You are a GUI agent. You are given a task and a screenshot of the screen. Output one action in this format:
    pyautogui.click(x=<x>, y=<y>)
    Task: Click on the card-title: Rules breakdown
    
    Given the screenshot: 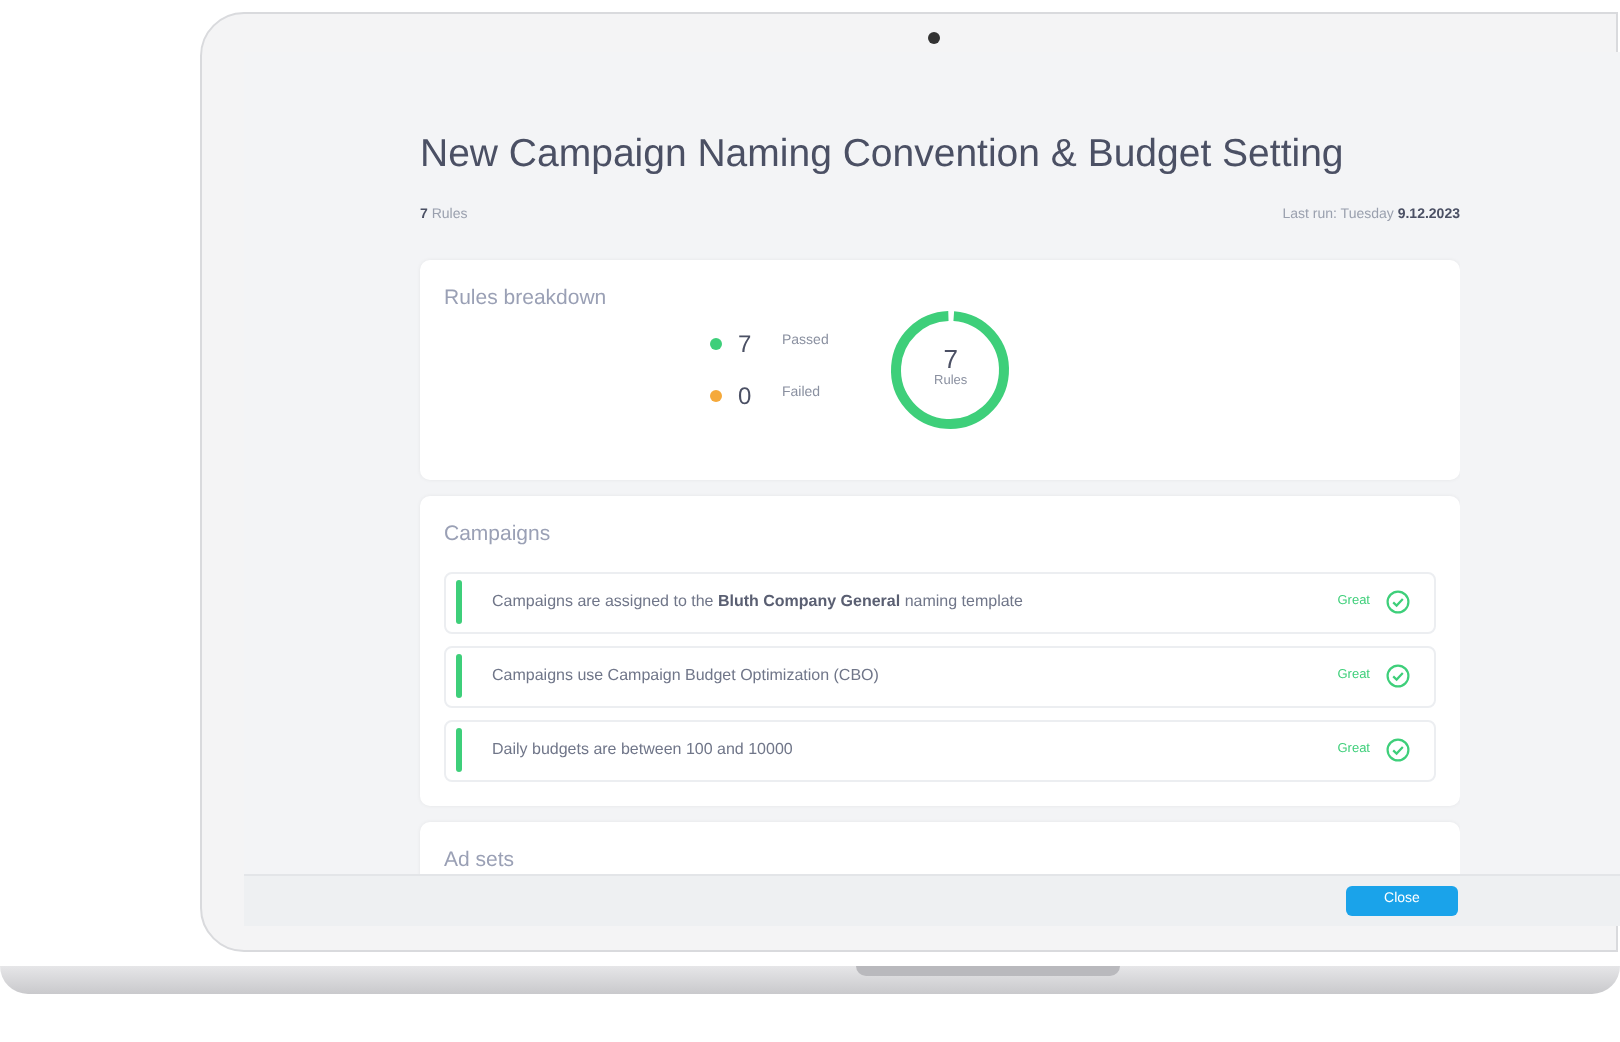 What is the action you would take?
    pyautogui.click(x=526, y=298)
    